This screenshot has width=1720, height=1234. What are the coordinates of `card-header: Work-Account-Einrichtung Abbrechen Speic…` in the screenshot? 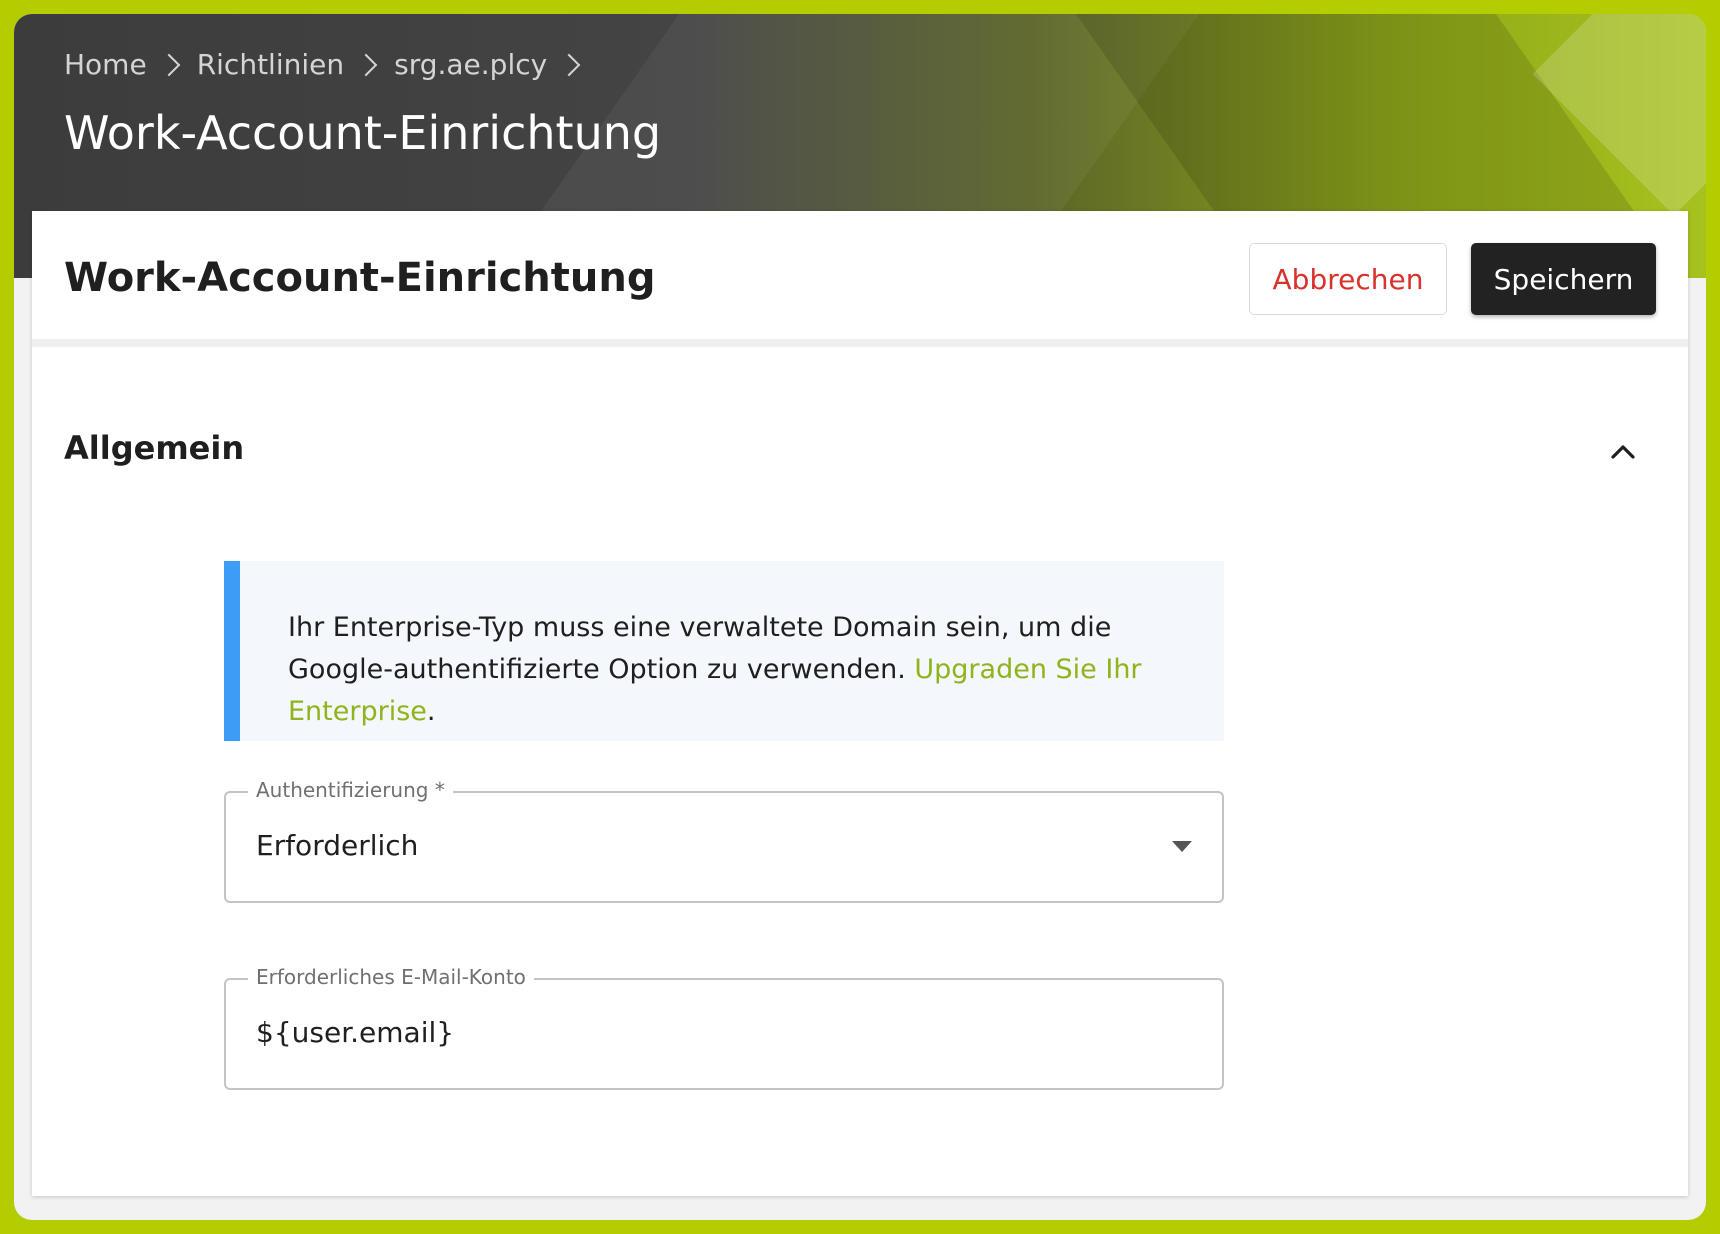 It's located at (860, 279).